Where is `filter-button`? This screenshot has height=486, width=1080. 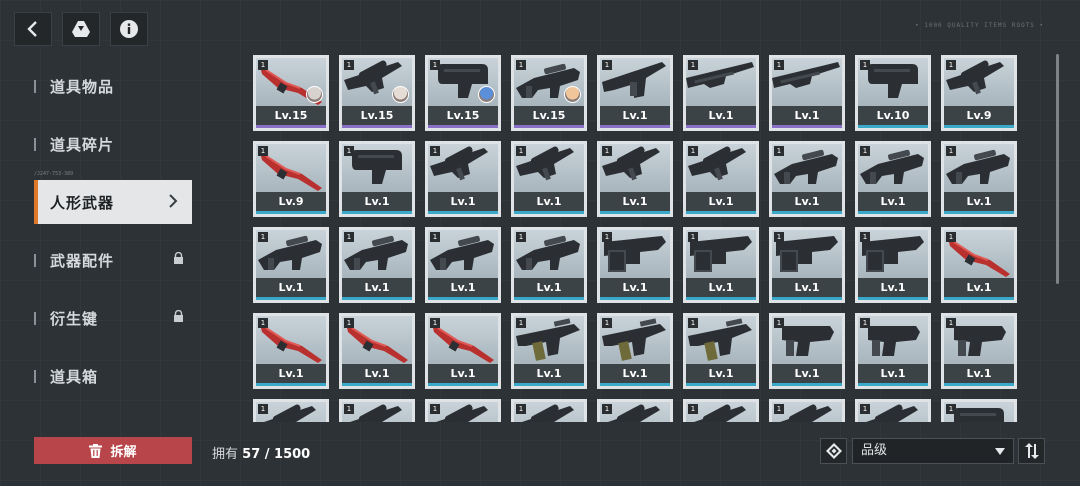 filter-button is located at coordinates (833, 451).